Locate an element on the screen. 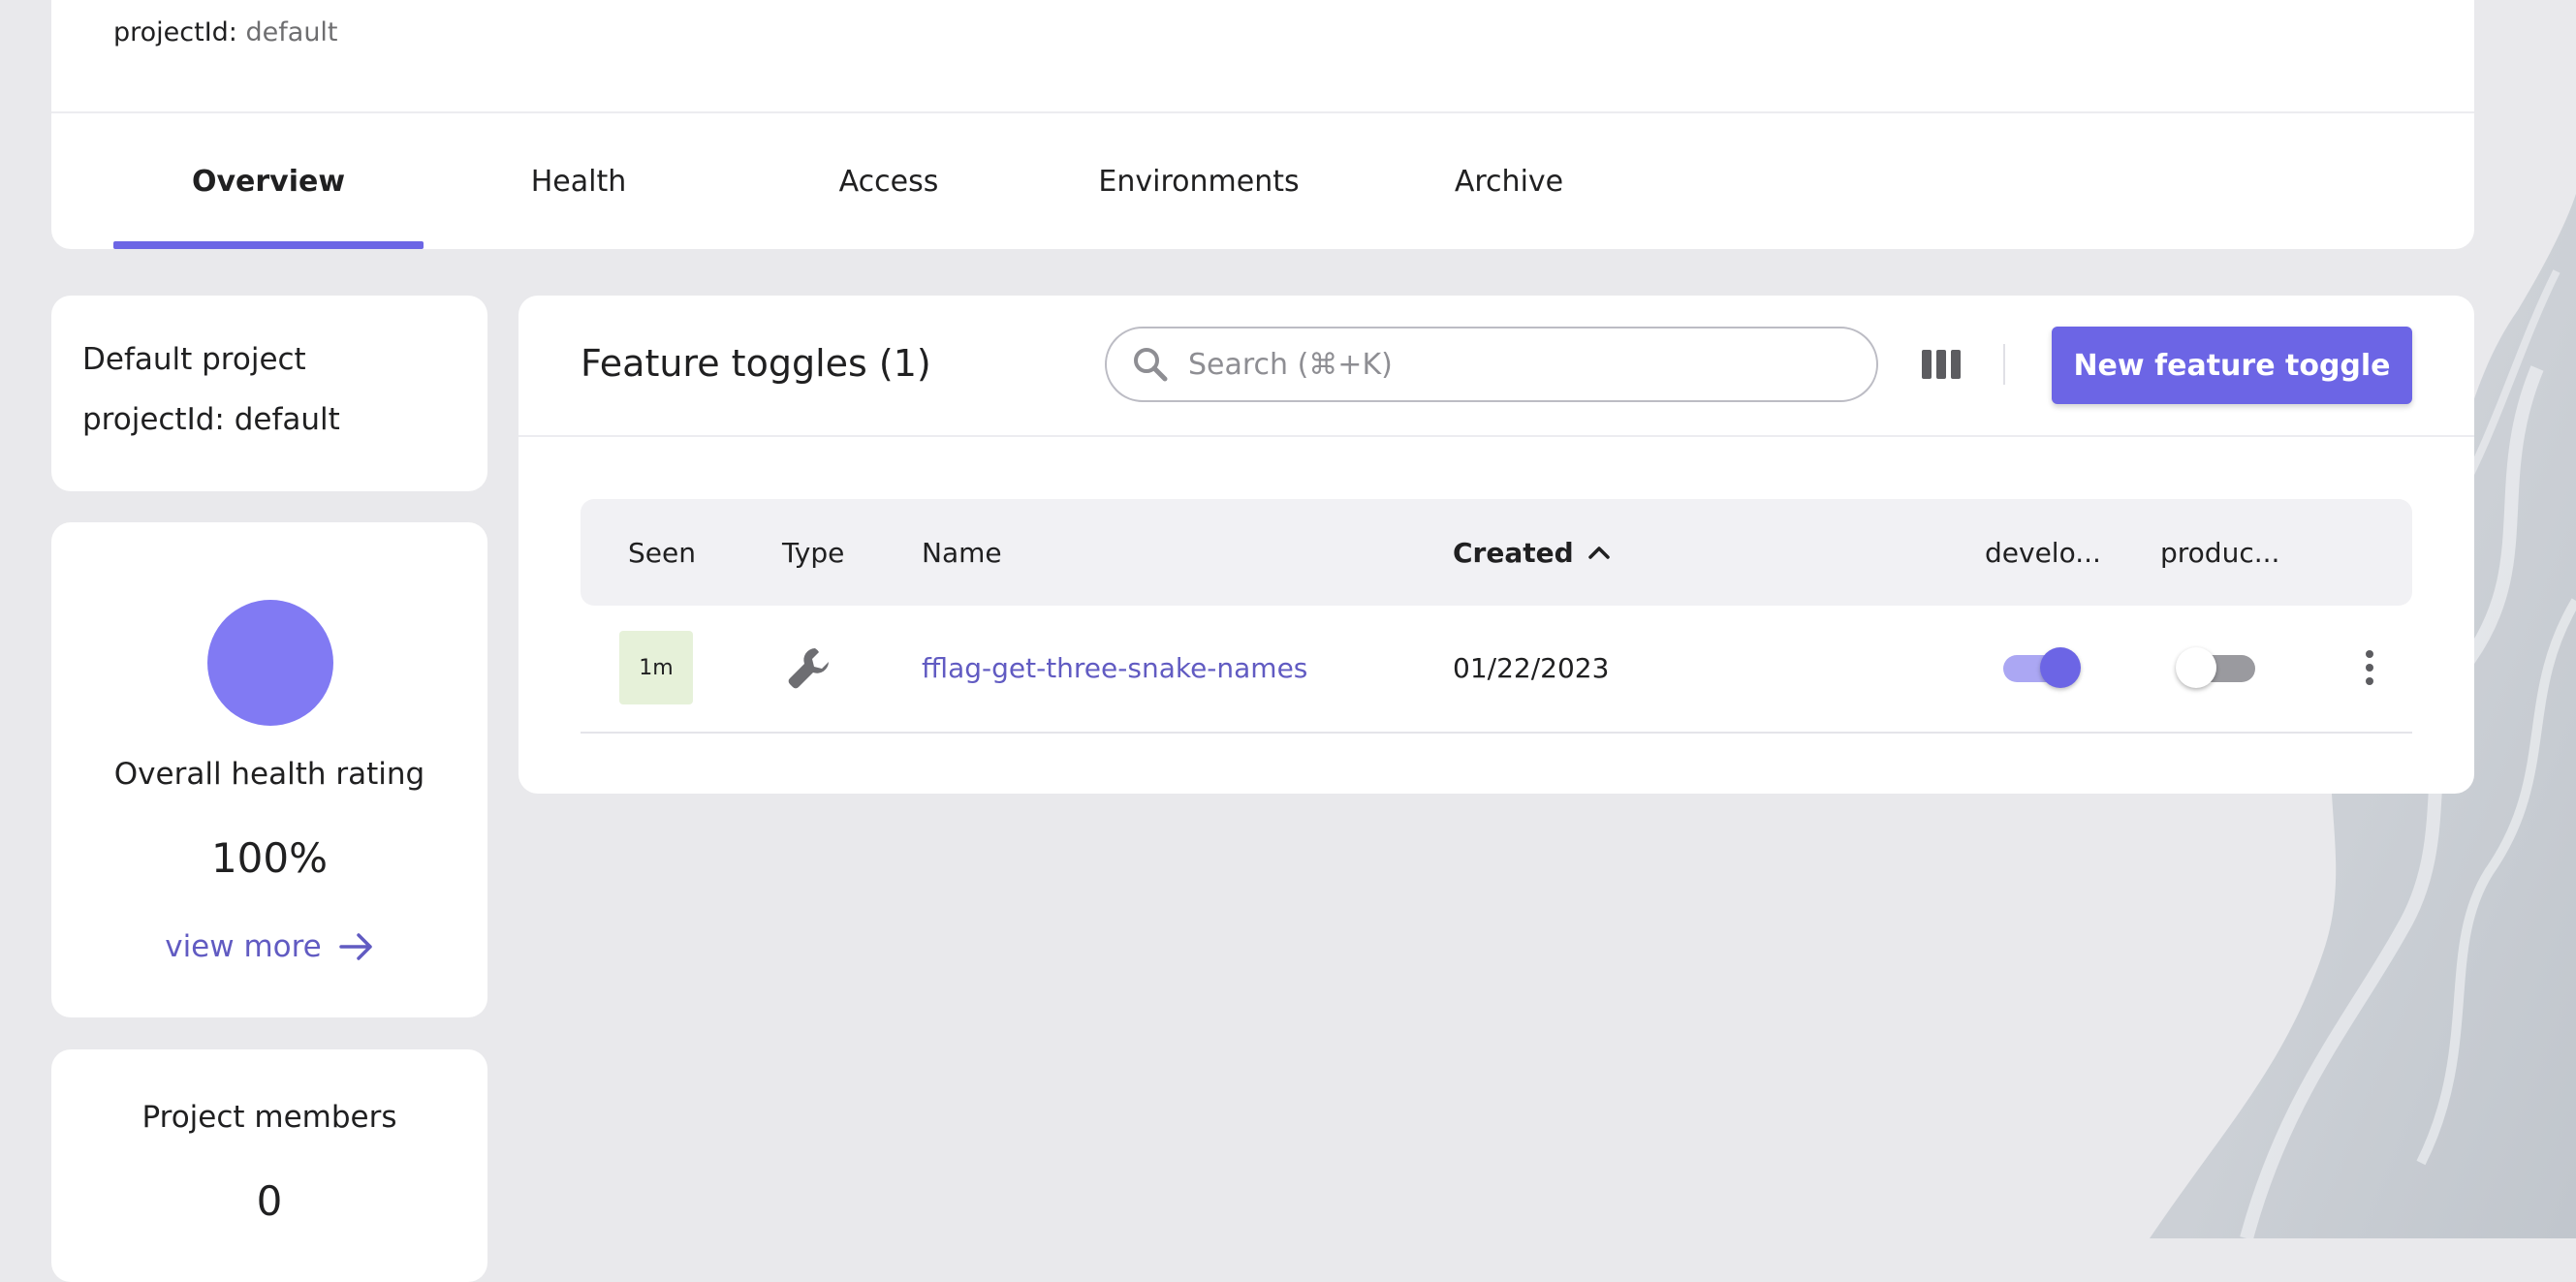 The width and height of the screenshot is (2576, 1282). seen-cell: 1m is located at coordinates (656, 668).